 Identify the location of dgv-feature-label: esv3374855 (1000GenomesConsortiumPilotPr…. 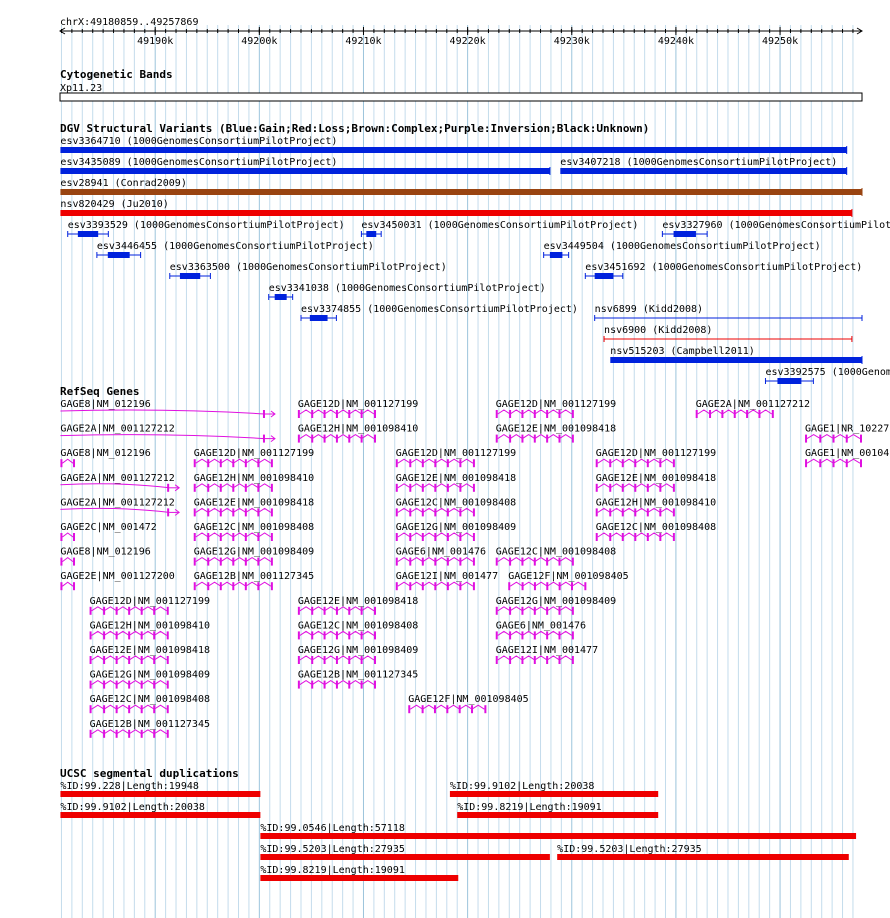
(439, 309).